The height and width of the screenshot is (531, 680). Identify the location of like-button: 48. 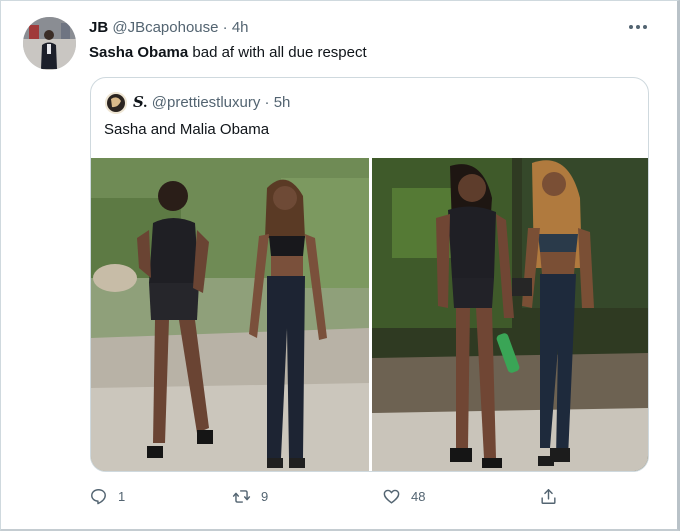
(403, 496).